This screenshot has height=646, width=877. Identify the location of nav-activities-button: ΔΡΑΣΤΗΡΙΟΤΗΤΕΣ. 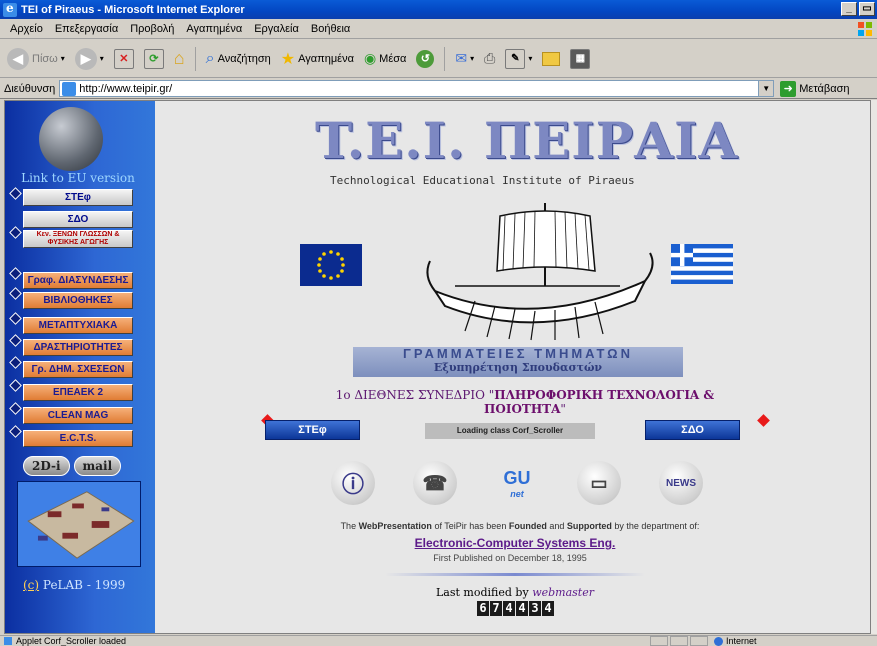
(78, 347).